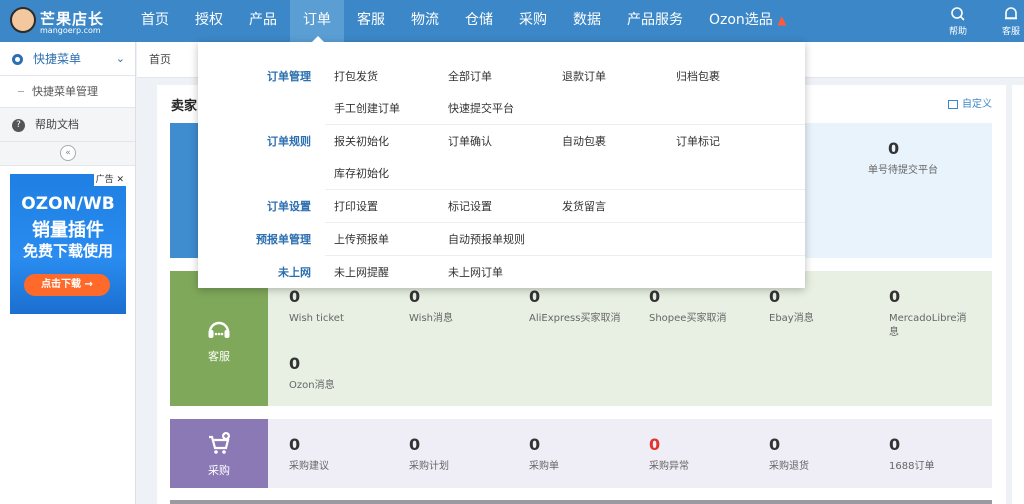 The height and width of the screenshot is (504, 1024). I want to click on breadcrumb-home: 首页, so click(160, 60).